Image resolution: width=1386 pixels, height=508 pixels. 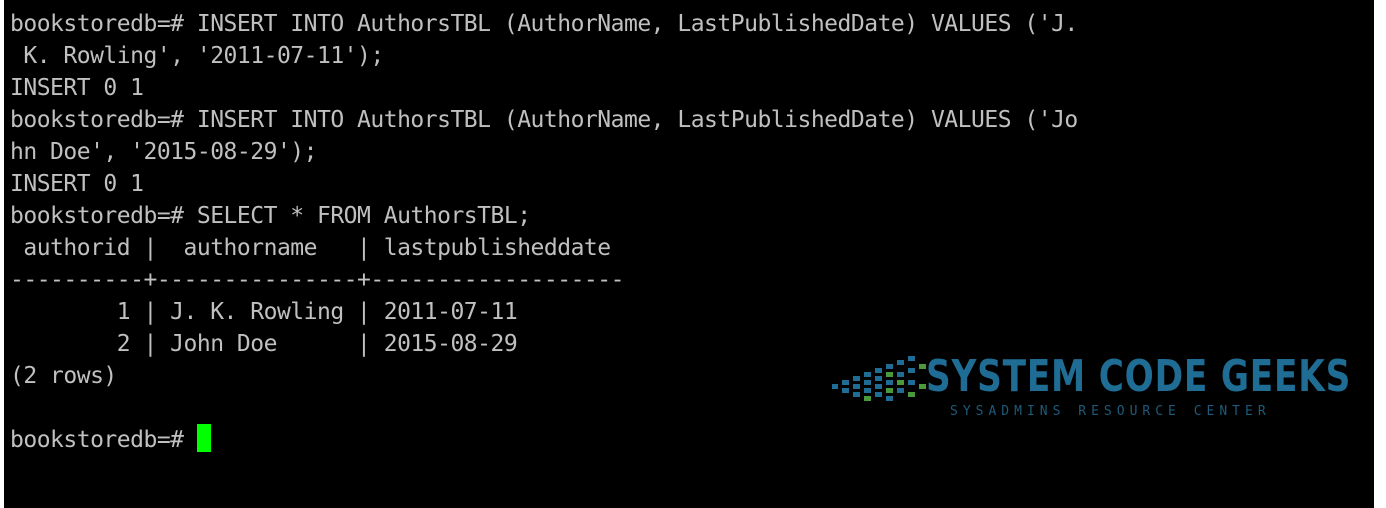 What do you see at coordinates (1110, 411) in the screenshot?
I see `watermark-subtitle: SYSADMINS RESOURCE CENTER` at bounding box center [1110, 411].